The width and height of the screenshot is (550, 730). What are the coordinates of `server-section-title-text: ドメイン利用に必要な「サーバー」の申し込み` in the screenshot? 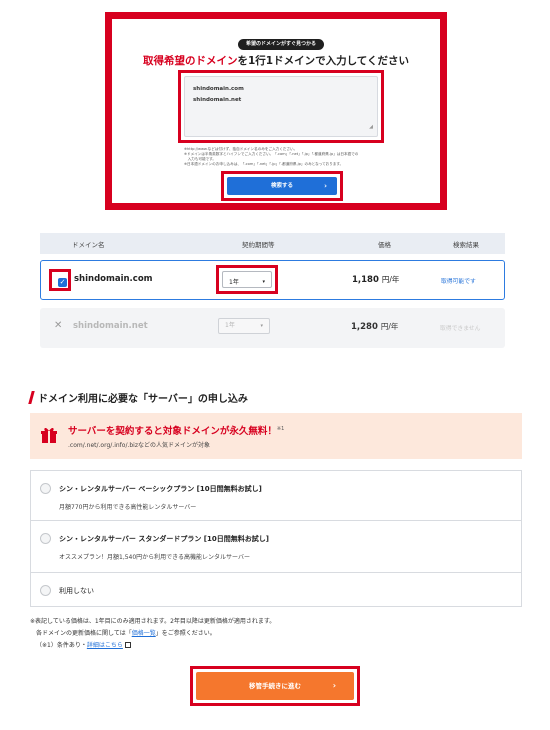 It's located at (143, 399).